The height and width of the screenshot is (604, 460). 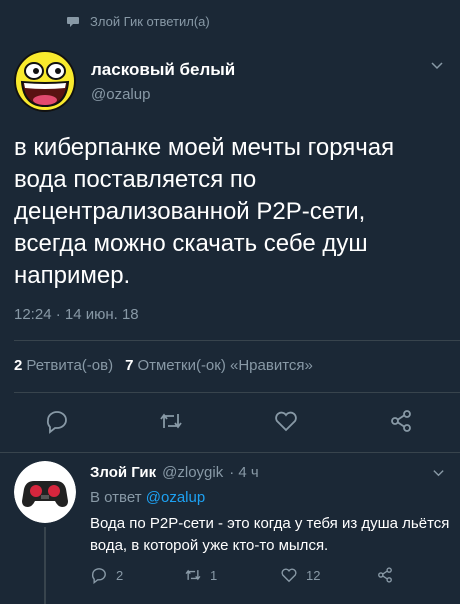 I want to click on tweet-actions, so click(x=230, y=423).